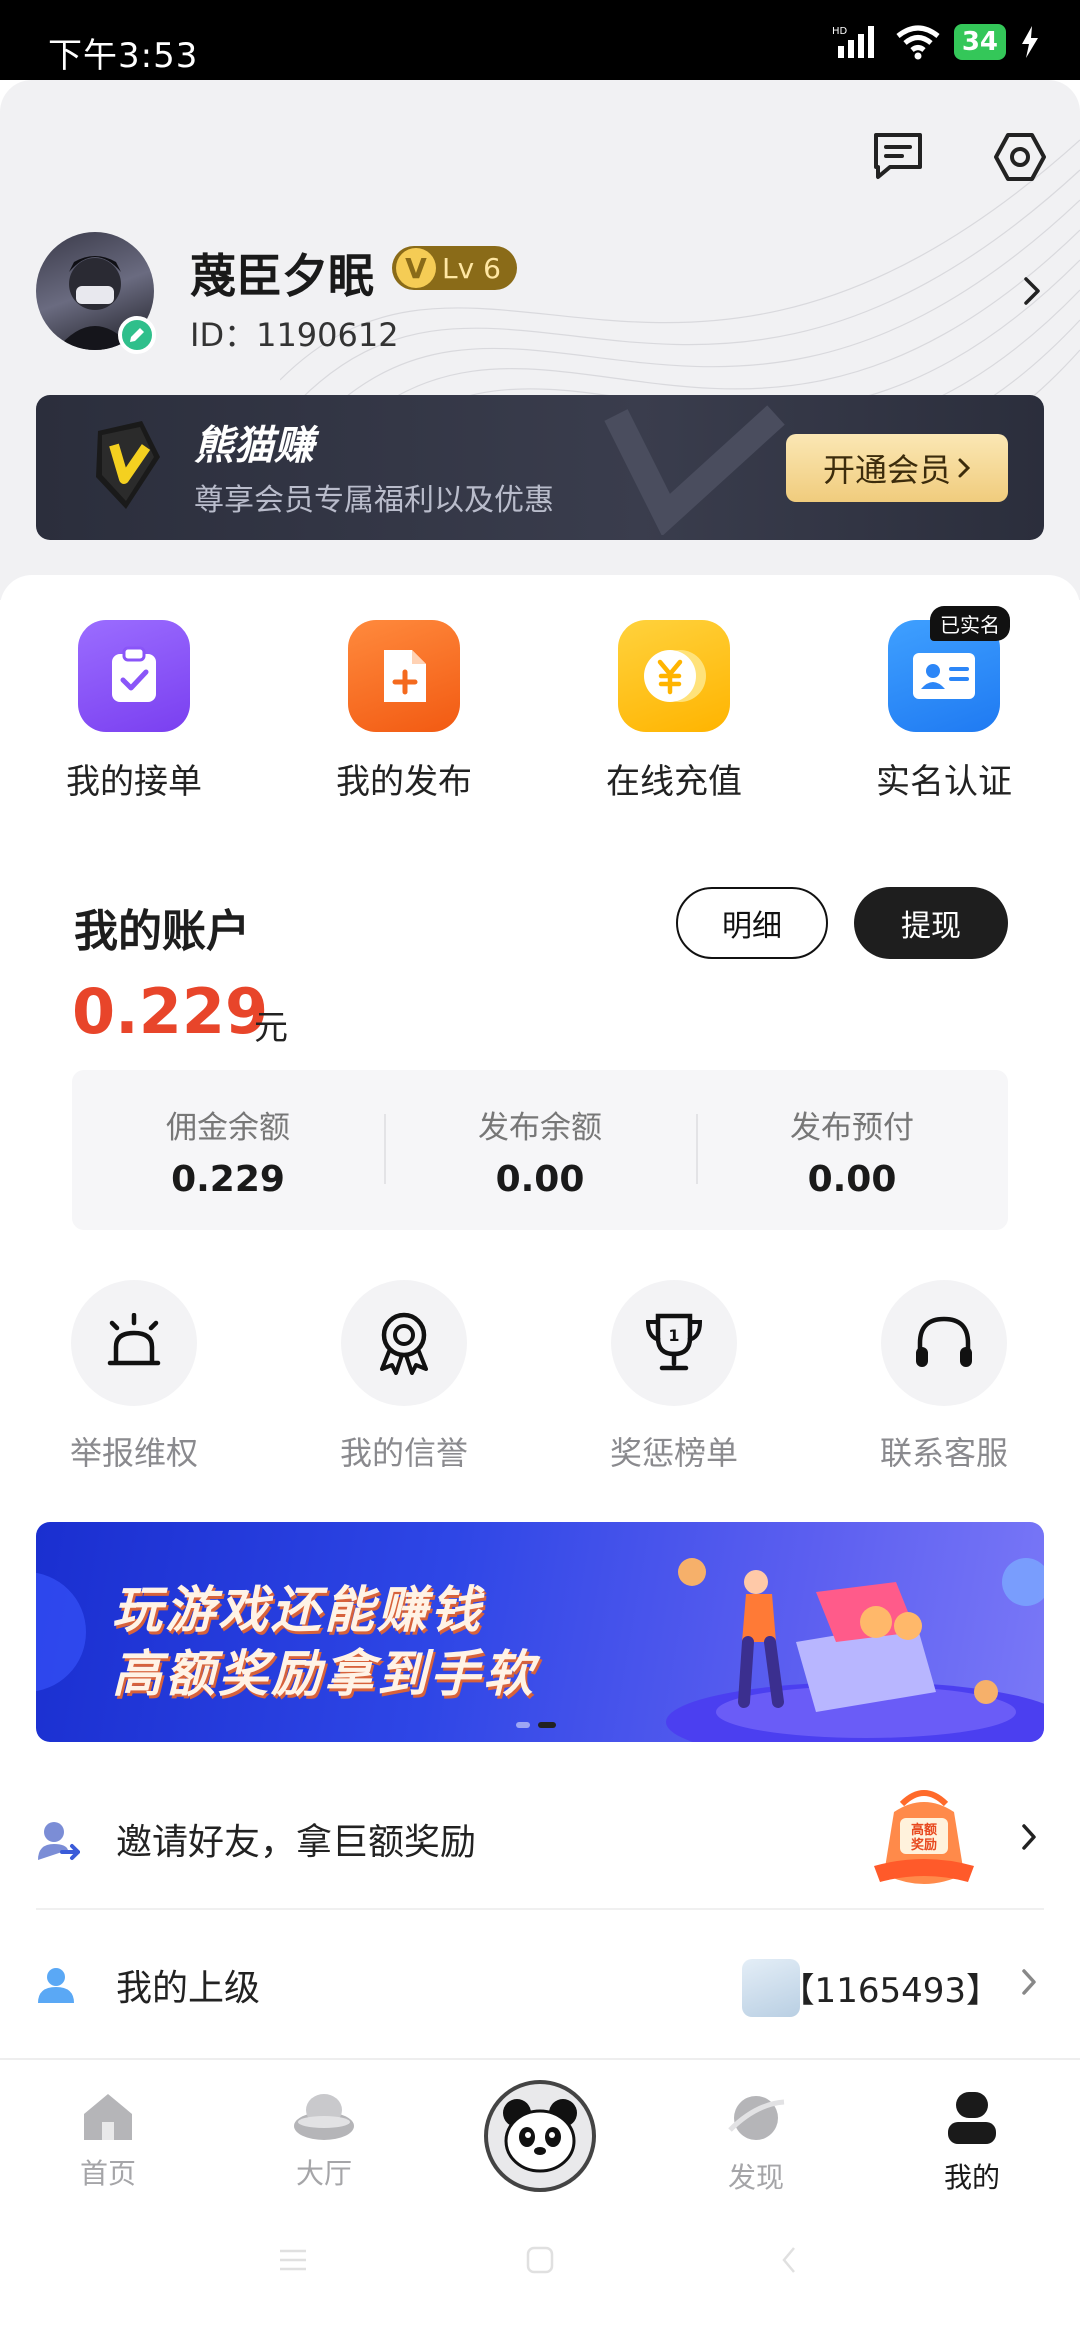  I want to click on medal-icon, so click(404, 1343).